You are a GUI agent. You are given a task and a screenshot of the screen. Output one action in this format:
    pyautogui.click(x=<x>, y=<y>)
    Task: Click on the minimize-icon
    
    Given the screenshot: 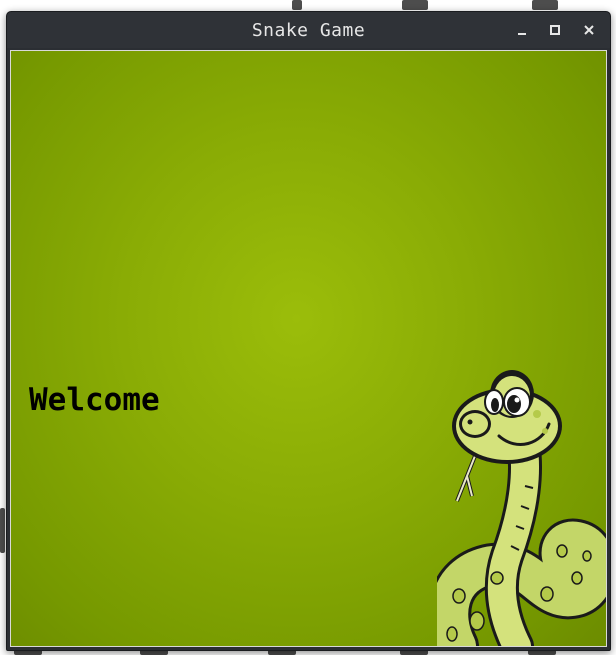 What is the action you would take?
    pyautogui.click(x=522, y=34)
    